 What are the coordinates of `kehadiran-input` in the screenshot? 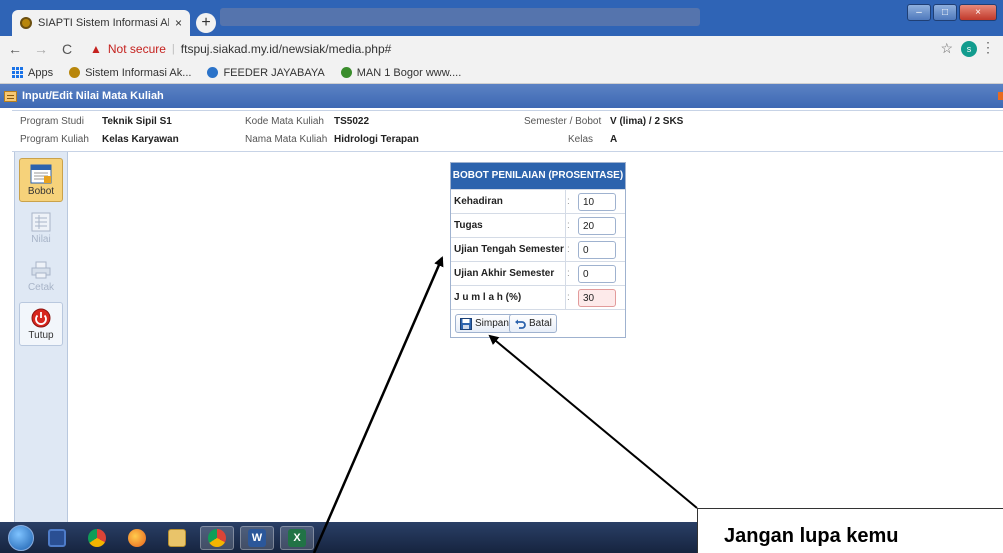 It's located at (597, 202).